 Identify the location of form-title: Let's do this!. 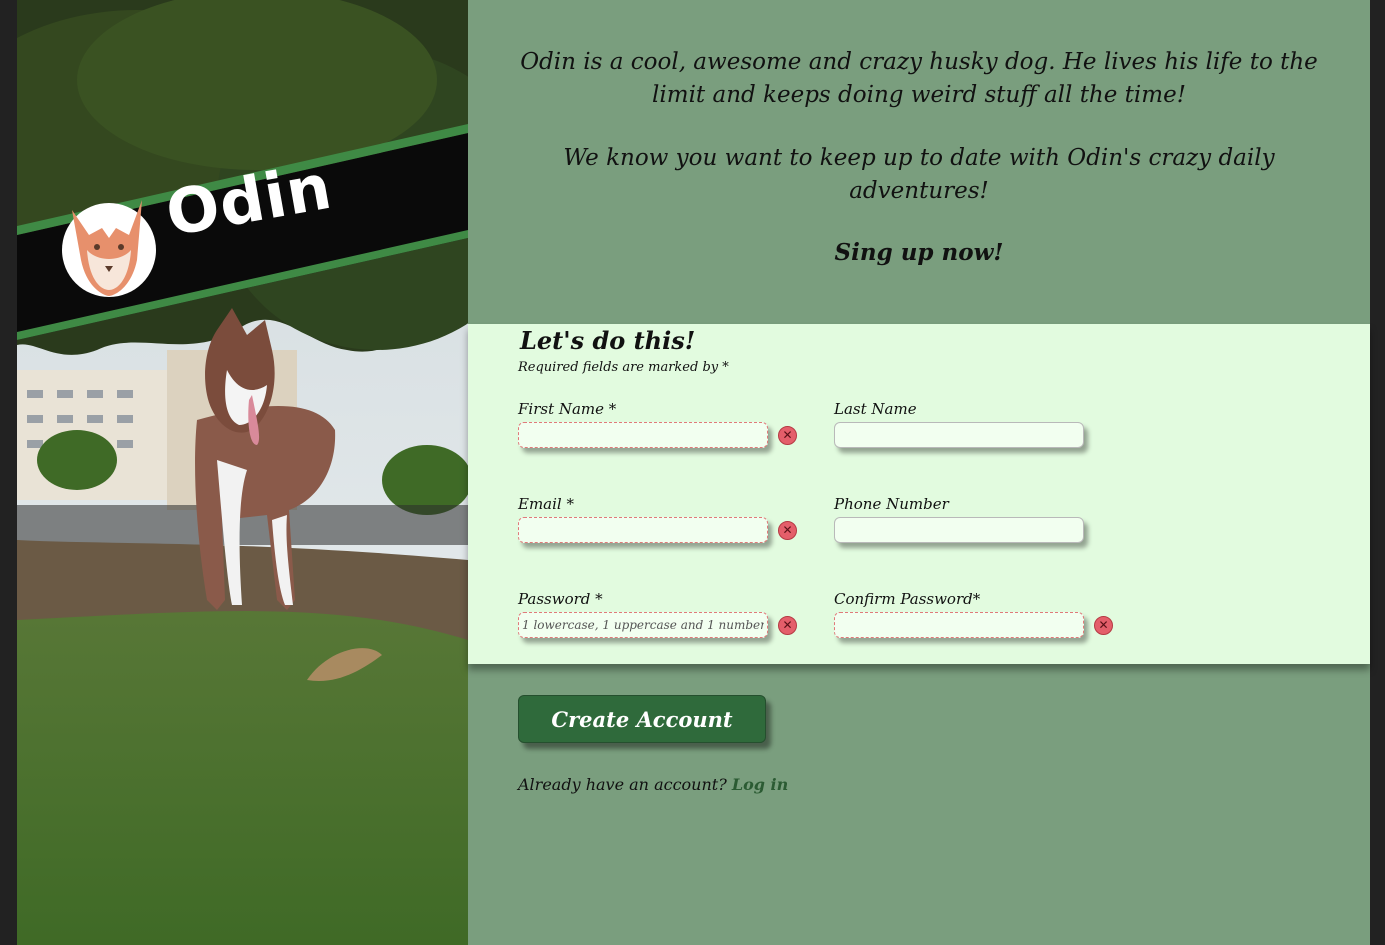
(608, 340).